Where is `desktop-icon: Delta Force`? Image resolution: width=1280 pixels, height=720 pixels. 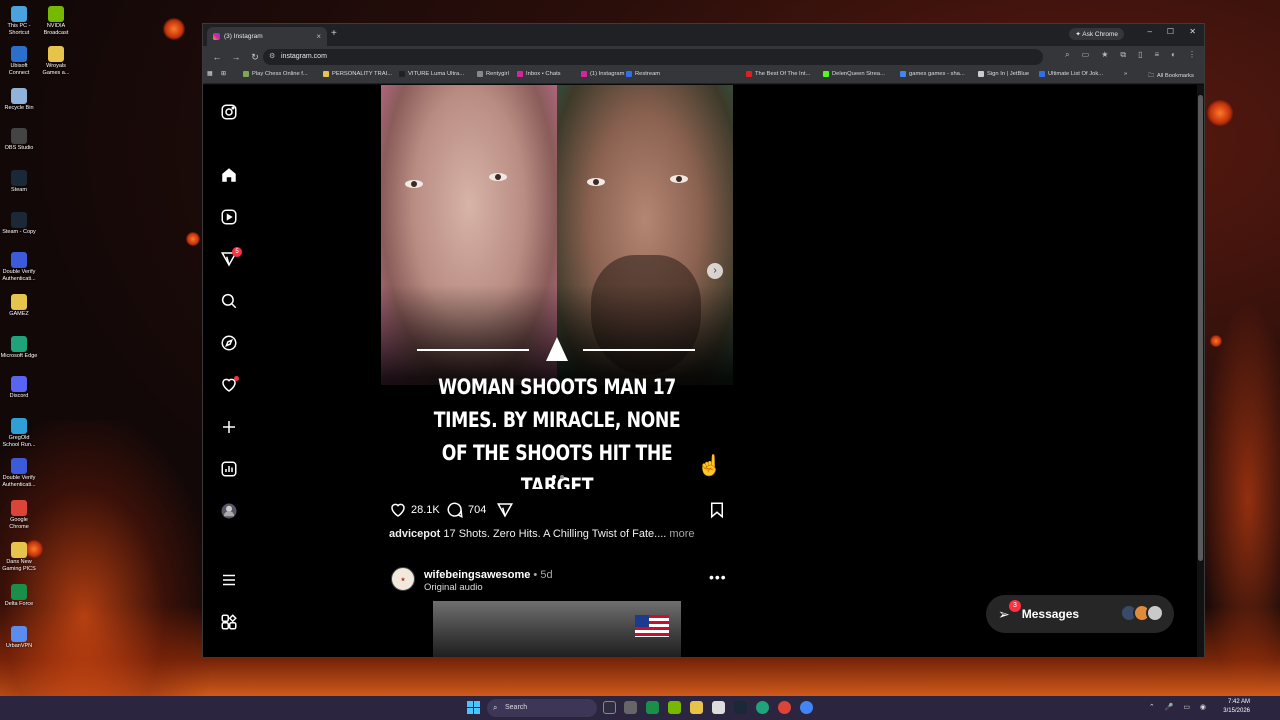 desktop-icon: Delta Force is located at coordinates (19, 596).